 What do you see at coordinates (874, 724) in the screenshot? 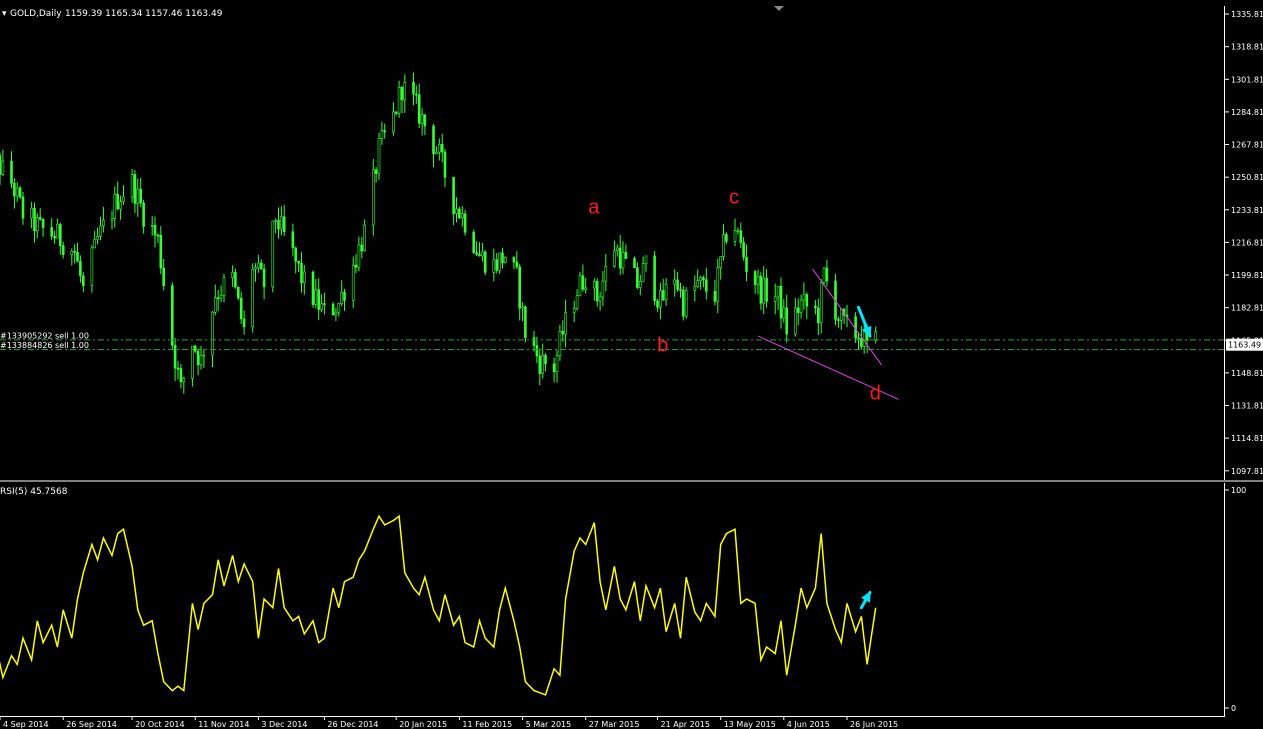
I see `time-tick-label: 26 Jun 2015` at bounding box center [874, 724].